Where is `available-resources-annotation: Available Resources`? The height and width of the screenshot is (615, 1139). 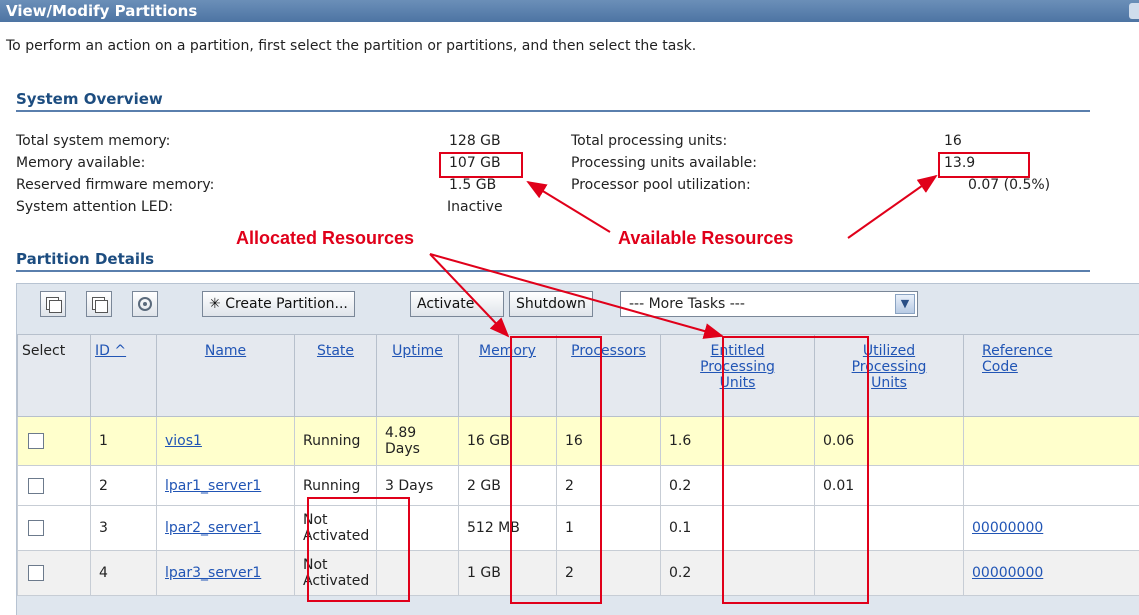 available-resources-annotation: Available Resources is located at coordinates (705, 238).